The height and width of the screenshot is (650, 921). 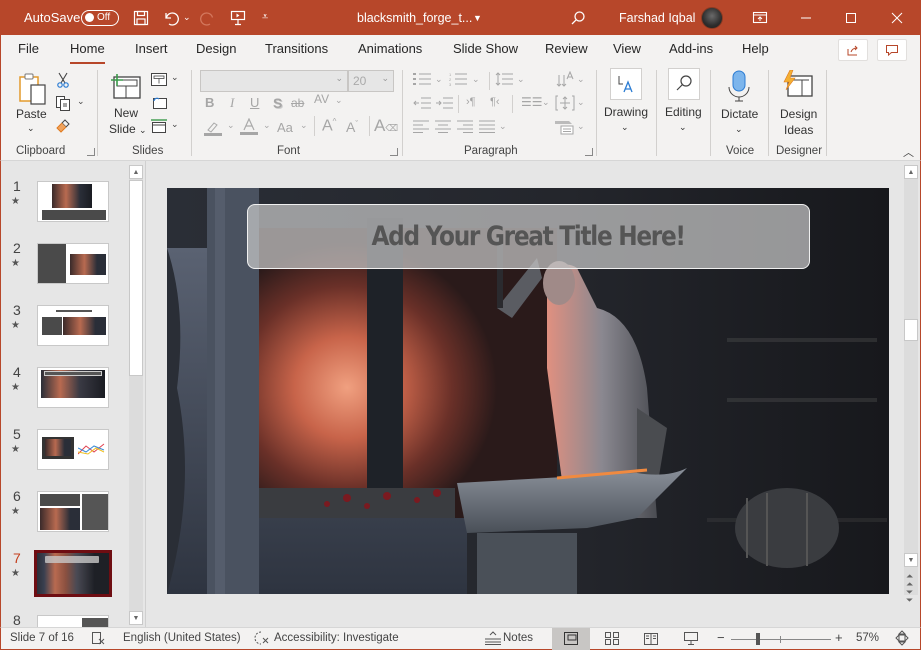 What do you see at coordinates (739, 88) in the screenshot?
I see `microphone-icon` at bounding box center [739, 88].